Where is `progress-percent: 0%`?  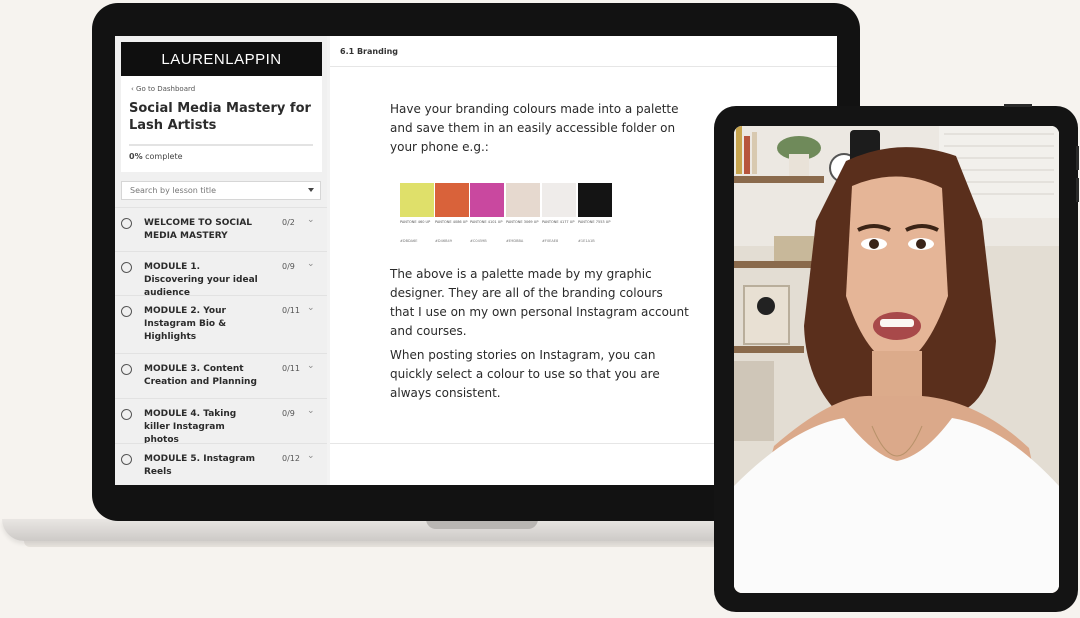
progress-percent: 0% is located at coordinates (136, 156).